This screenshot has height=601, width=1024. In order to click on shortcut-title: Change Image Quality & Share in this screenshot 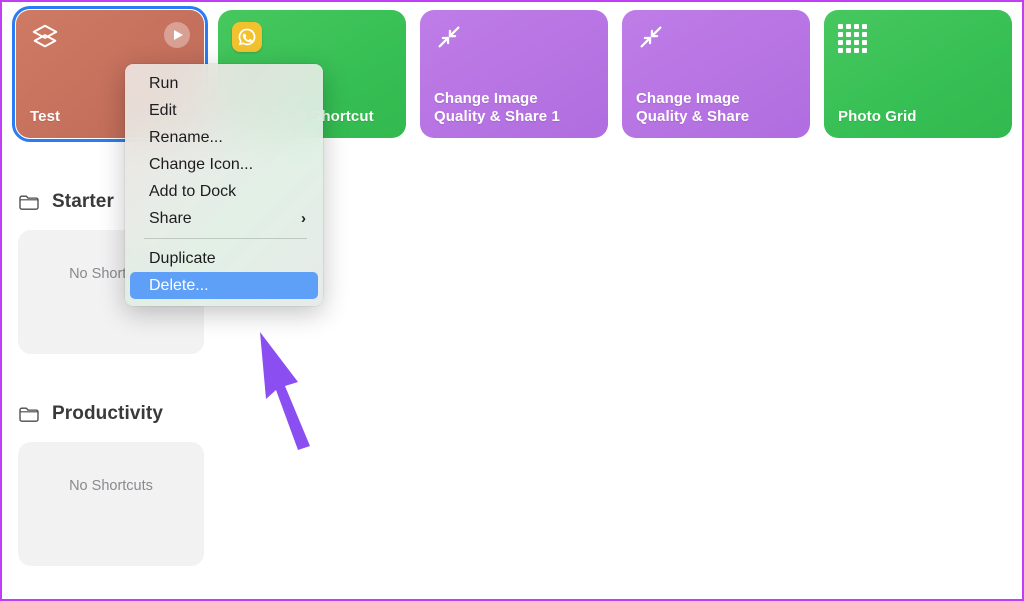, I will do `click(693, 107)`.